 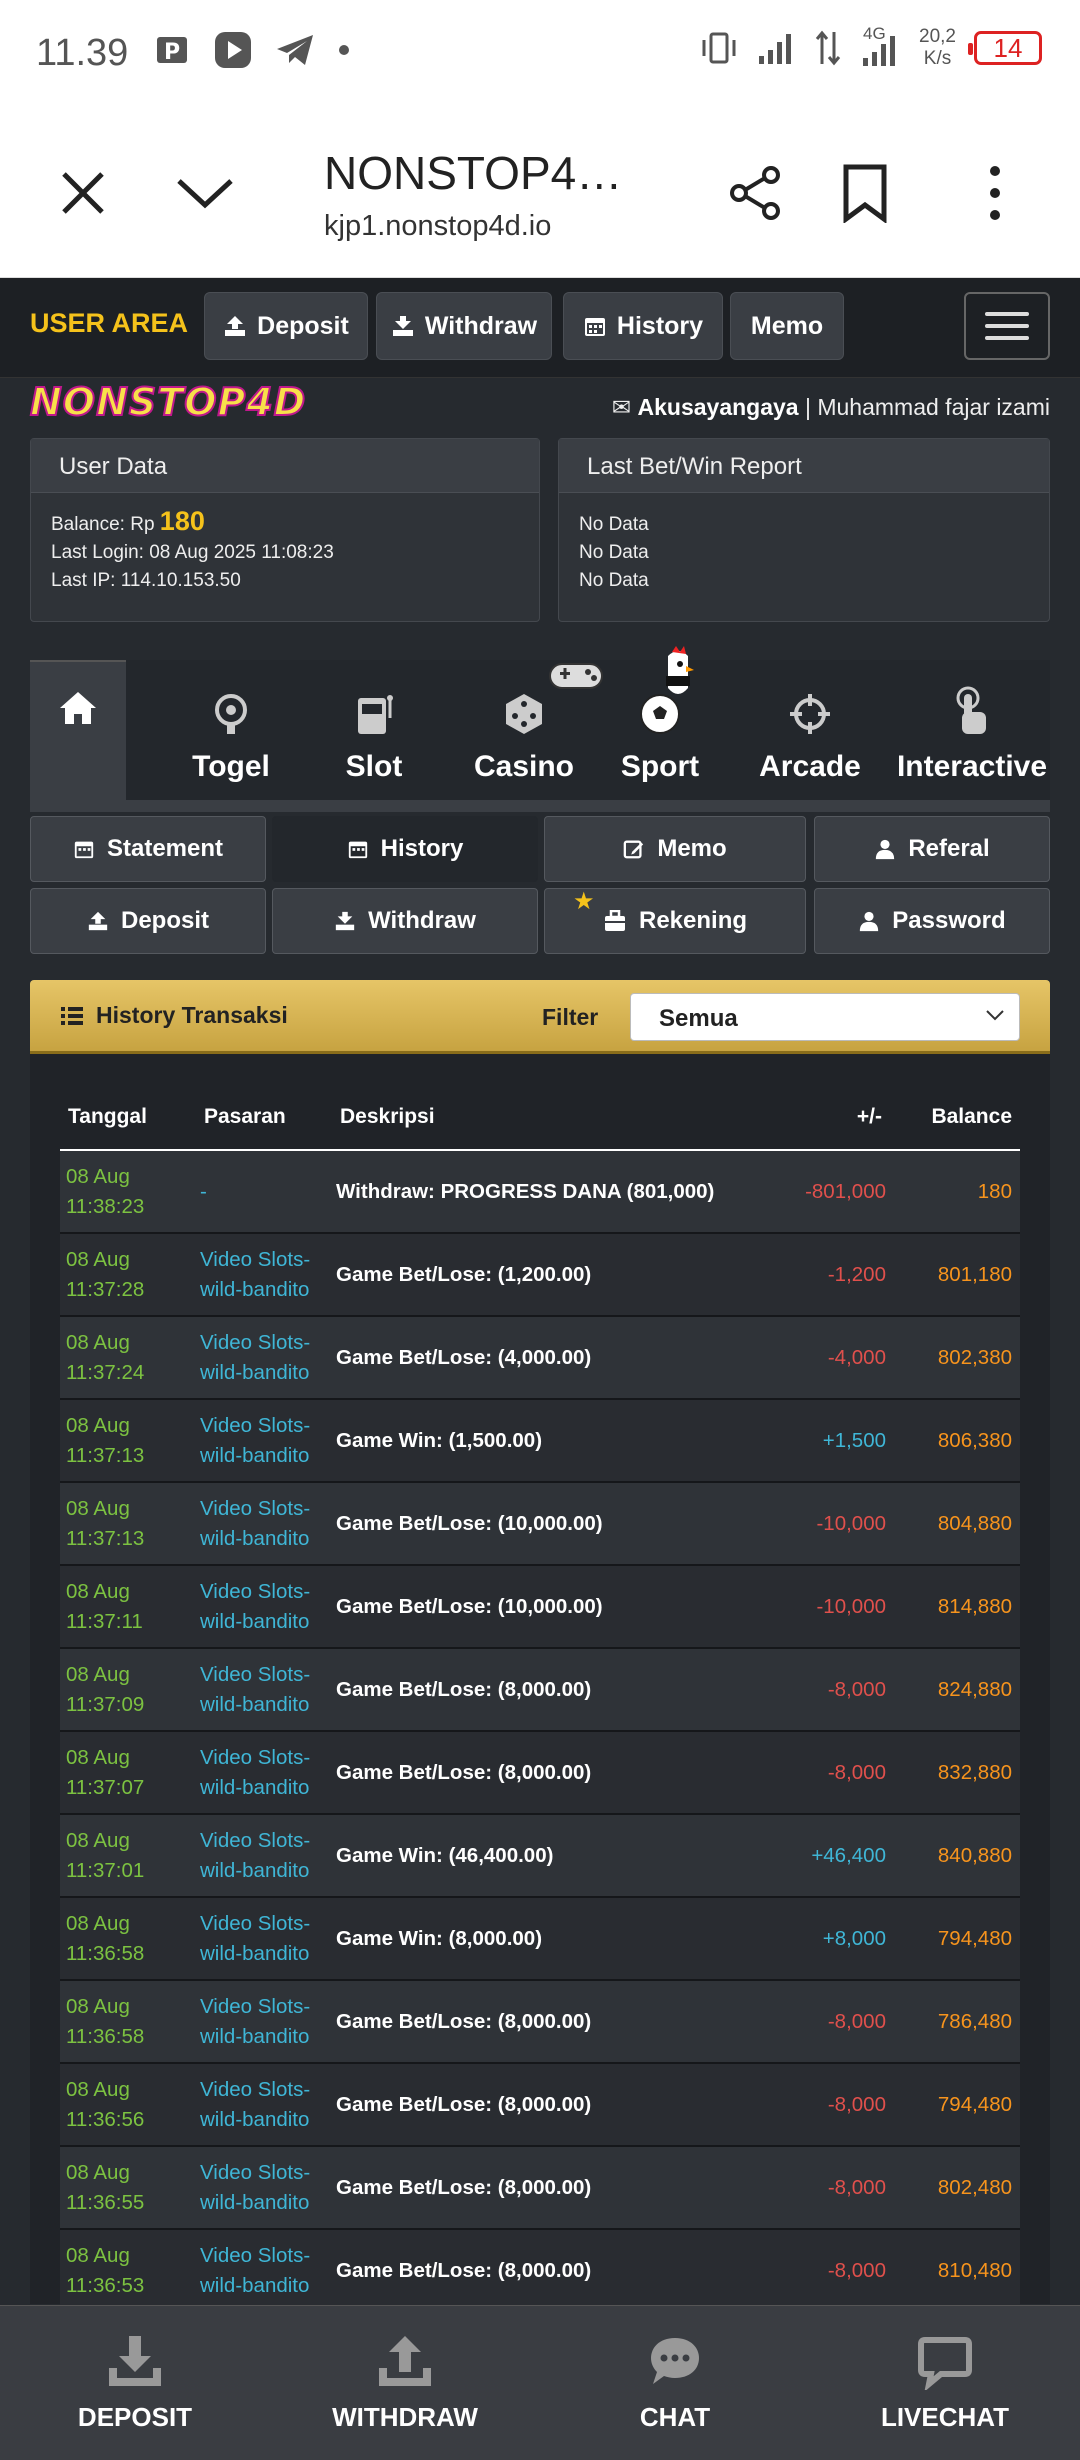 What do you see at coordinates (375, 714) in the screenshot?
I see `slot-machine-icon` at bounding box center [375, 714].